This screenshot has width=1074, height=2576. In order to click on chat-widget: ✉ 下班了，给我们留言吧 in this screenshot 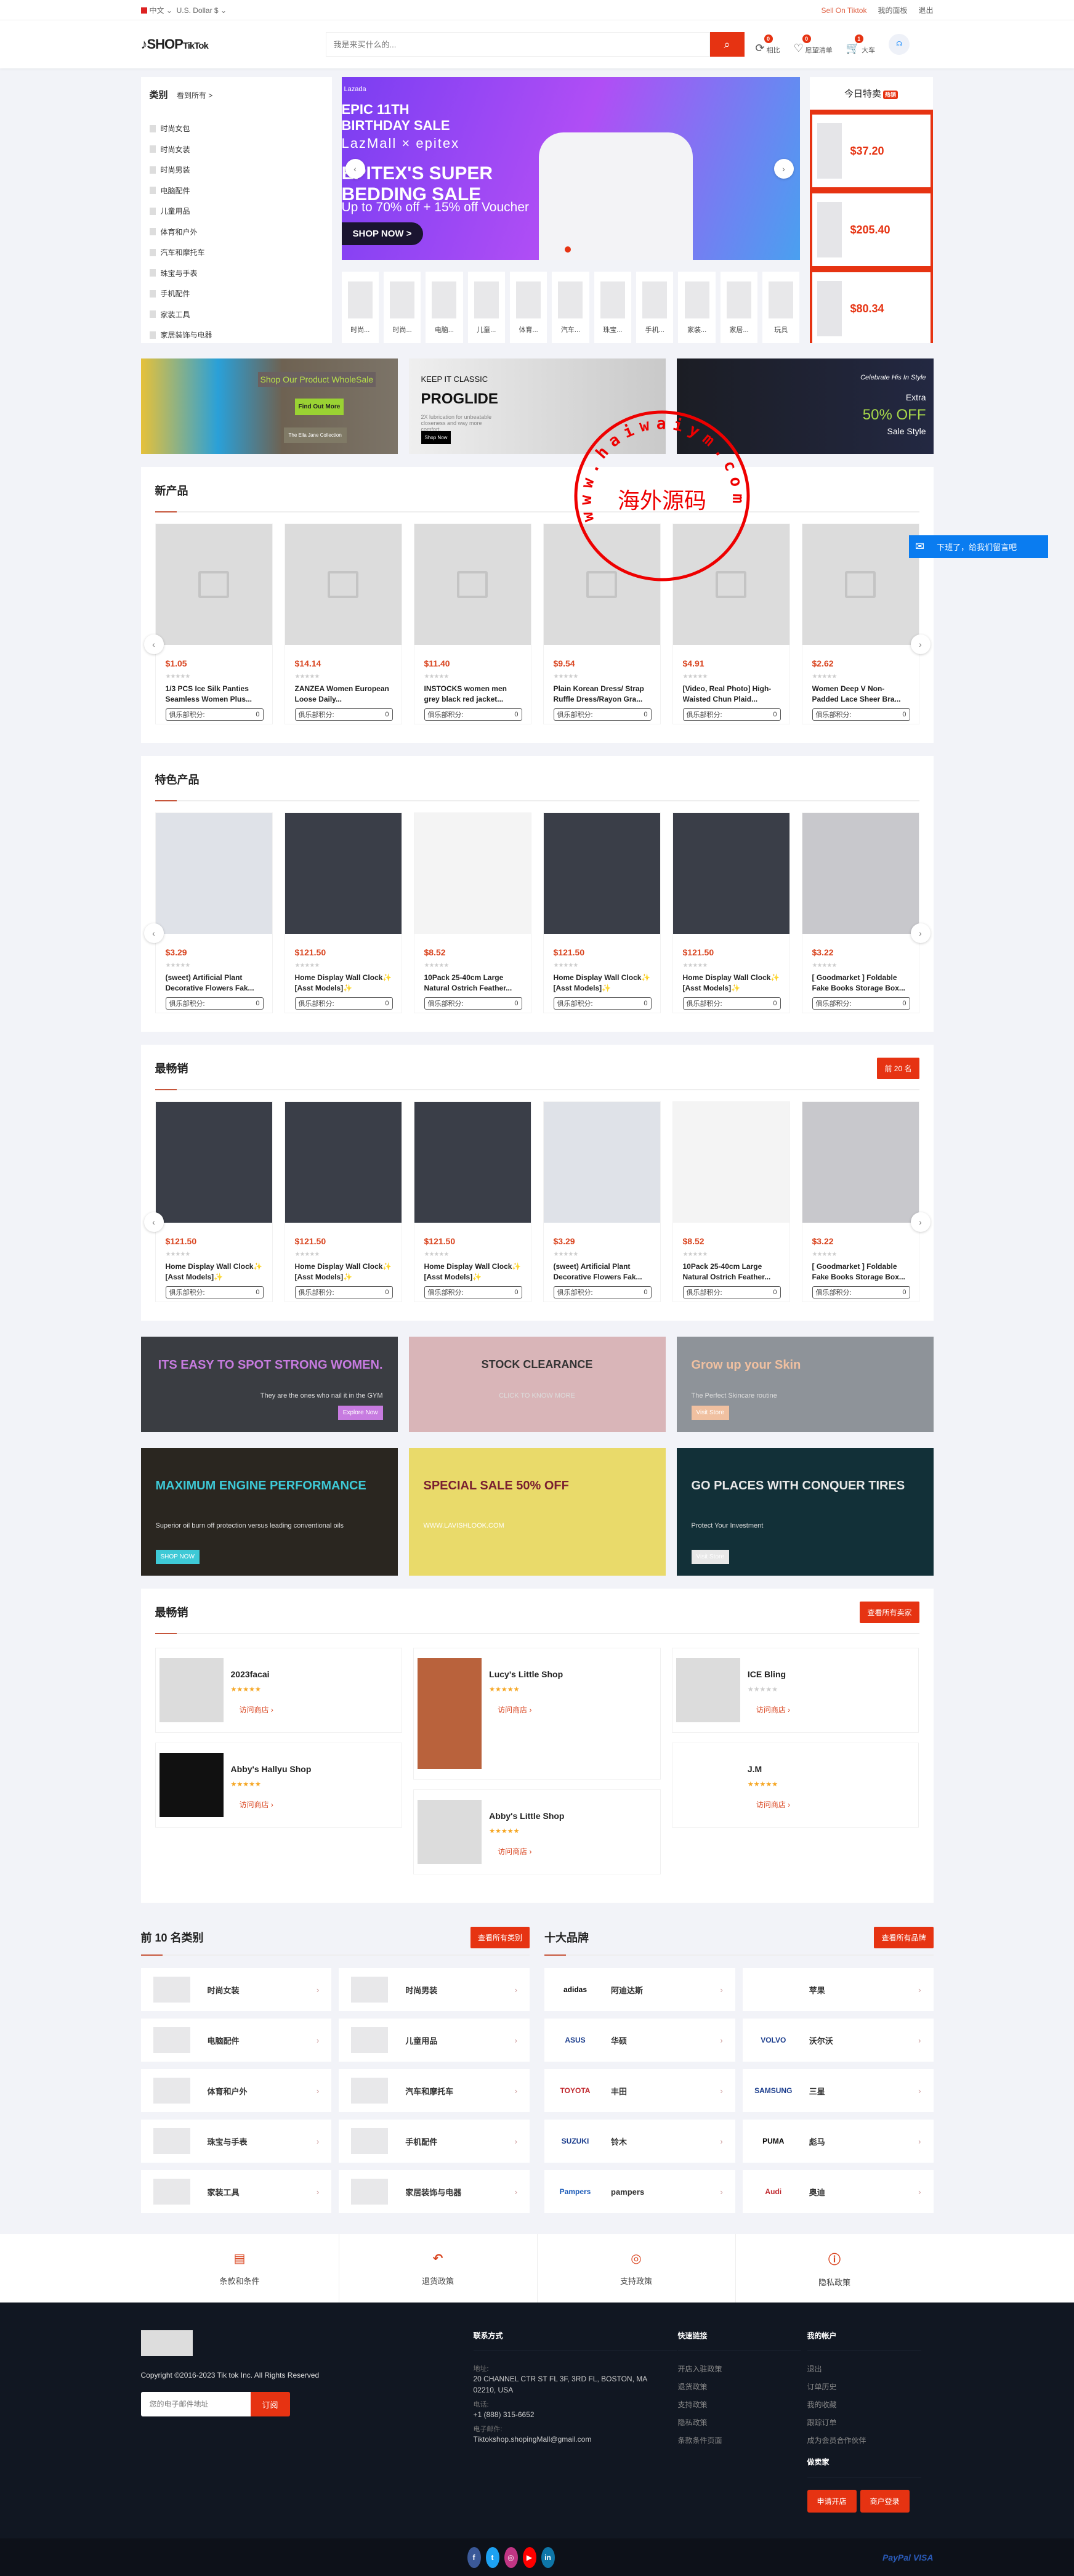, I will do `click(979, 546)`.